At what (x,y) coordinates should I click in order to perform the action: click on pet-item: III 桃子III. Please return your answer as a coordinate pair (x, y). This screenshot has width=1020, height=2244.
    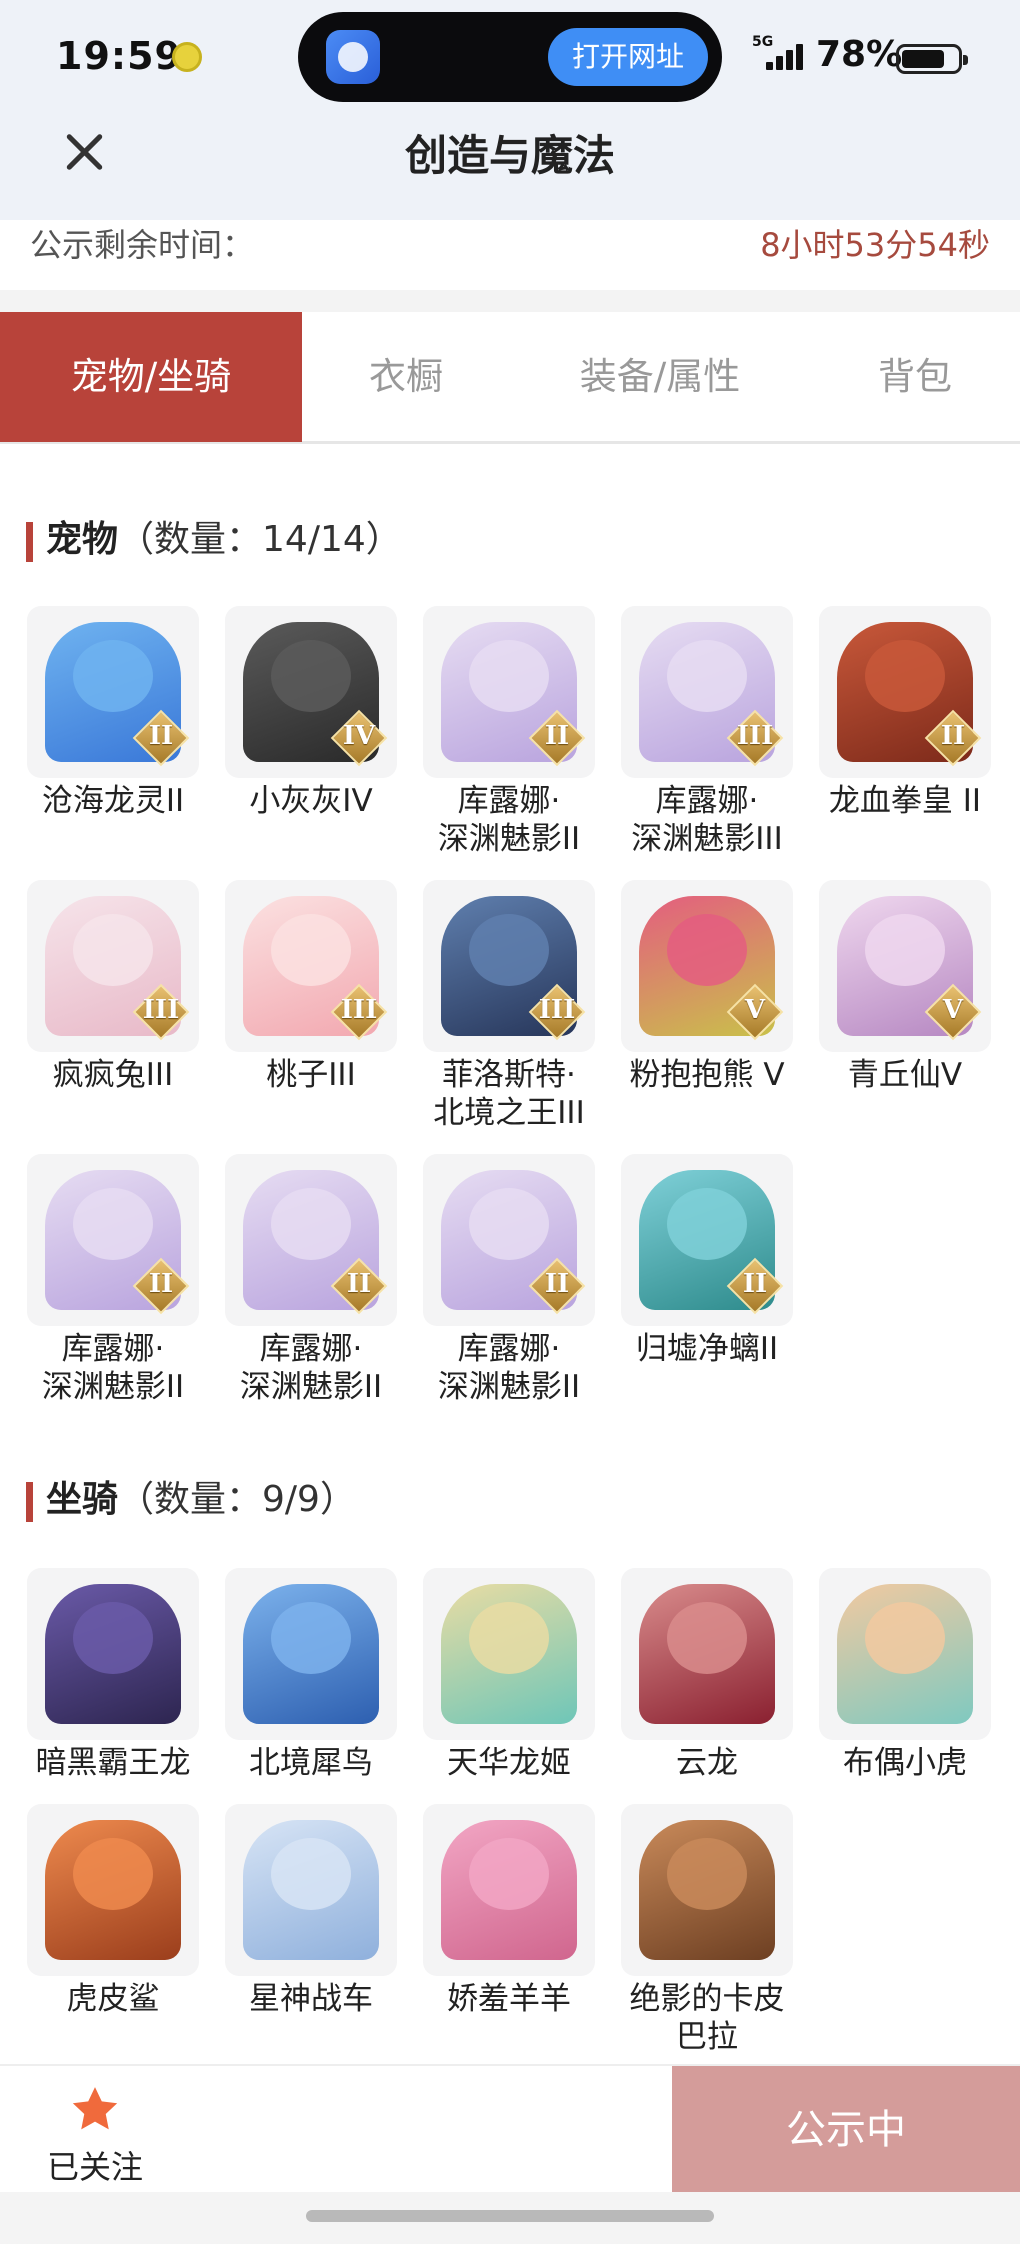
    Looking at the image, I should click on (311, 987).